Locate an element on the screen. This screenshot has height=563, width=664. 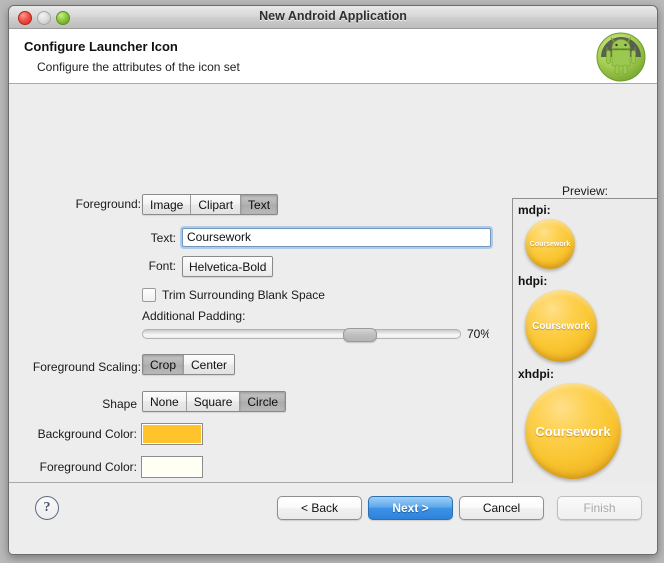
font-chooser-button: Helvetica-Bold is located at coordinates (228, 266).